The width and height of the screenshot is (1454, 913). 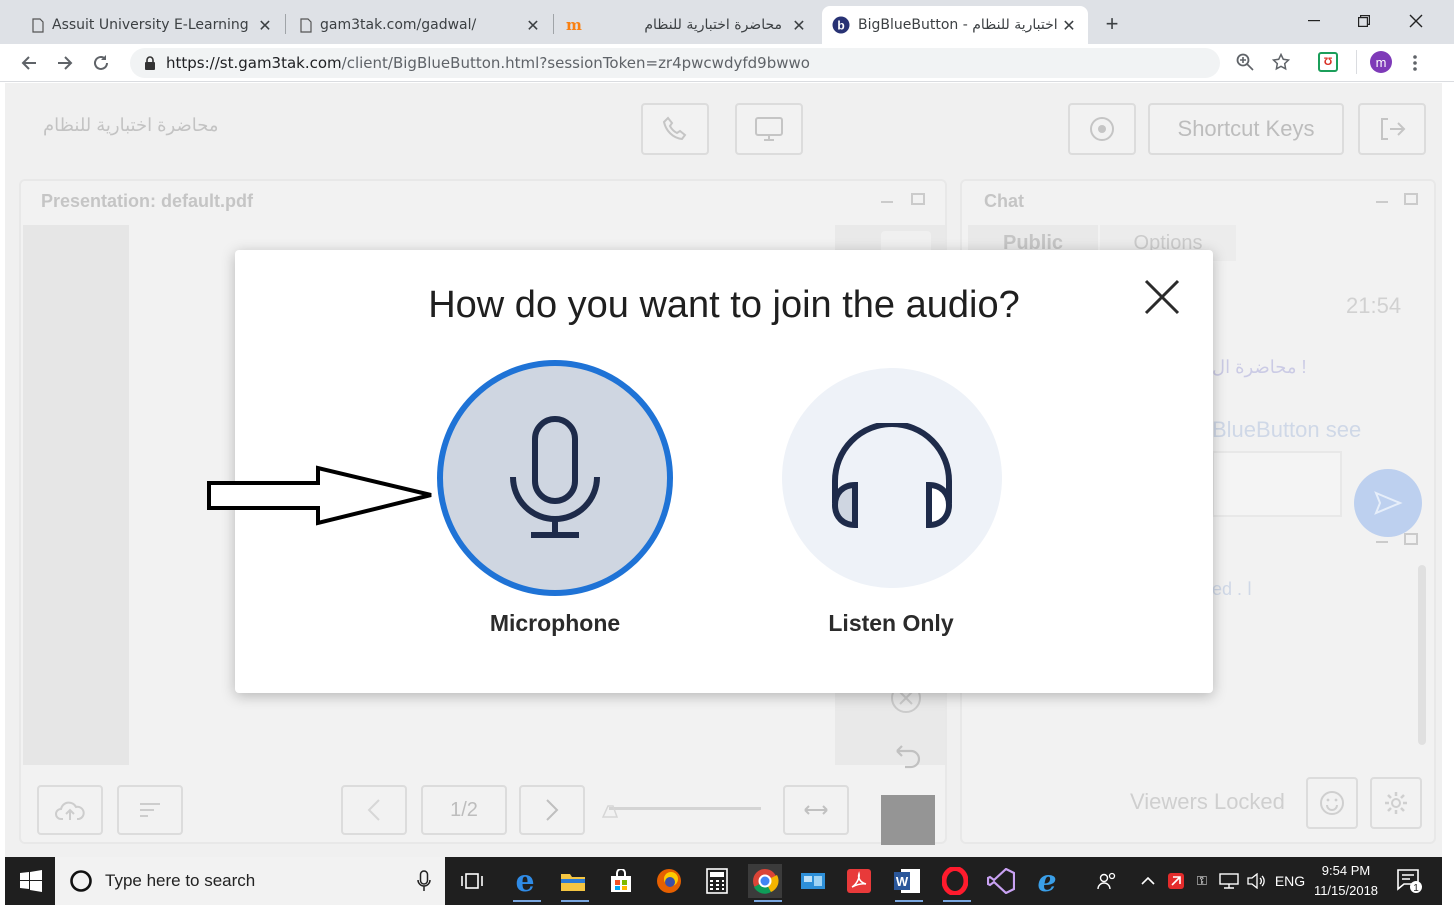 I want to click on tray-app-icon, so click(x=1176, y=881).